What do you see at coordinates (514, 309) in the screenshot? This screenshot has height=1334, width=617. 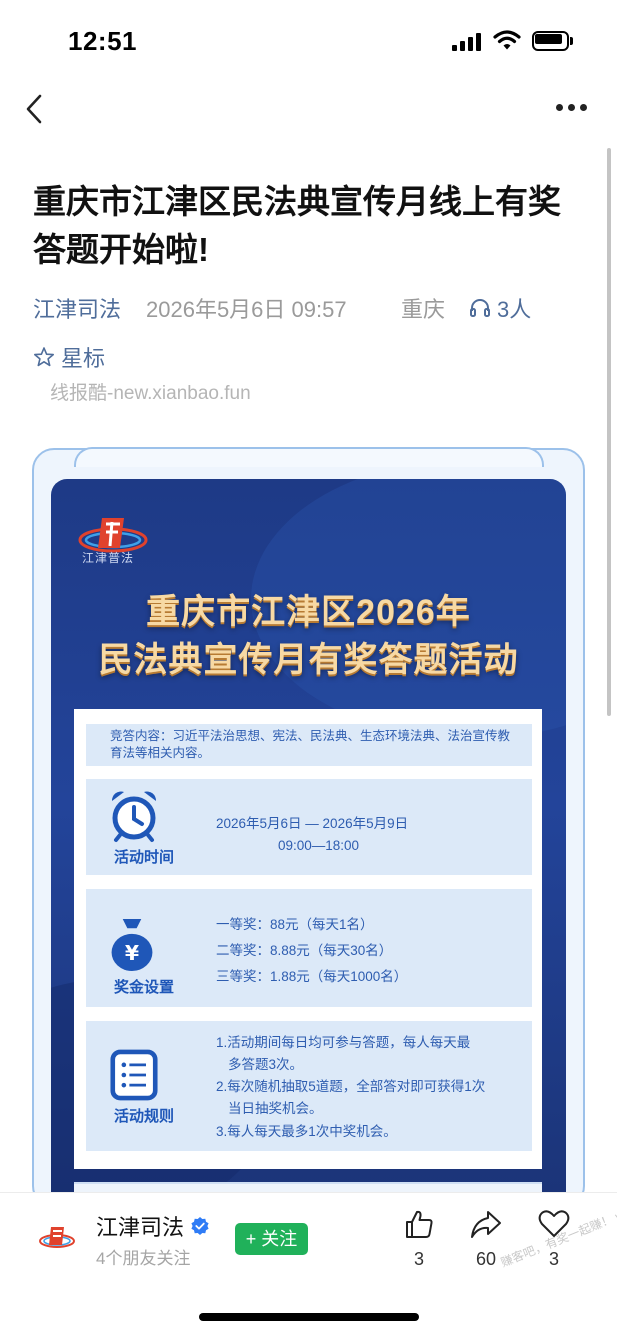 I see `listener-count: 3人` at bounding box center [514, 309].